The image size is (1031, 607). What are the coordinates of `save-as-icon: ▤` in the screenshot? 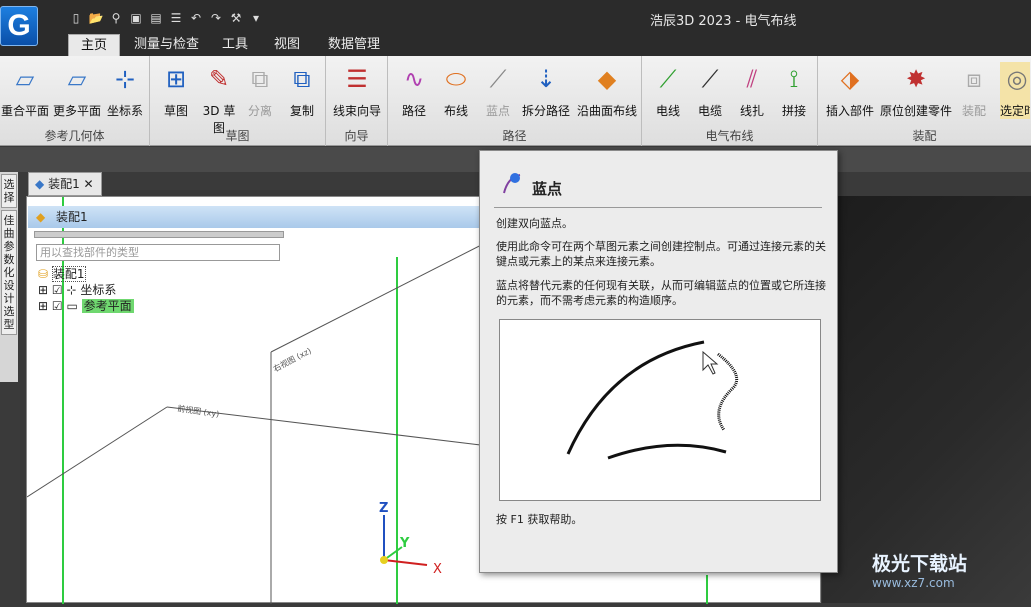 It's located at (156, 18).